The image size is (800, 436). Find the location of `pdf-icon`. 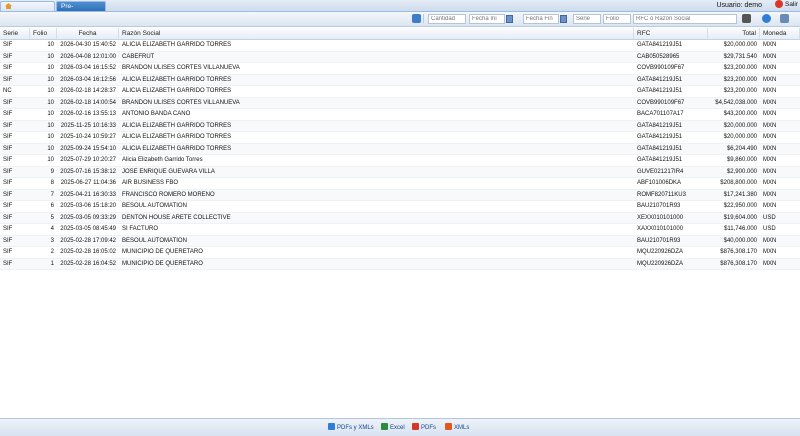

pdf-icon is located at coordinates (415, 426).